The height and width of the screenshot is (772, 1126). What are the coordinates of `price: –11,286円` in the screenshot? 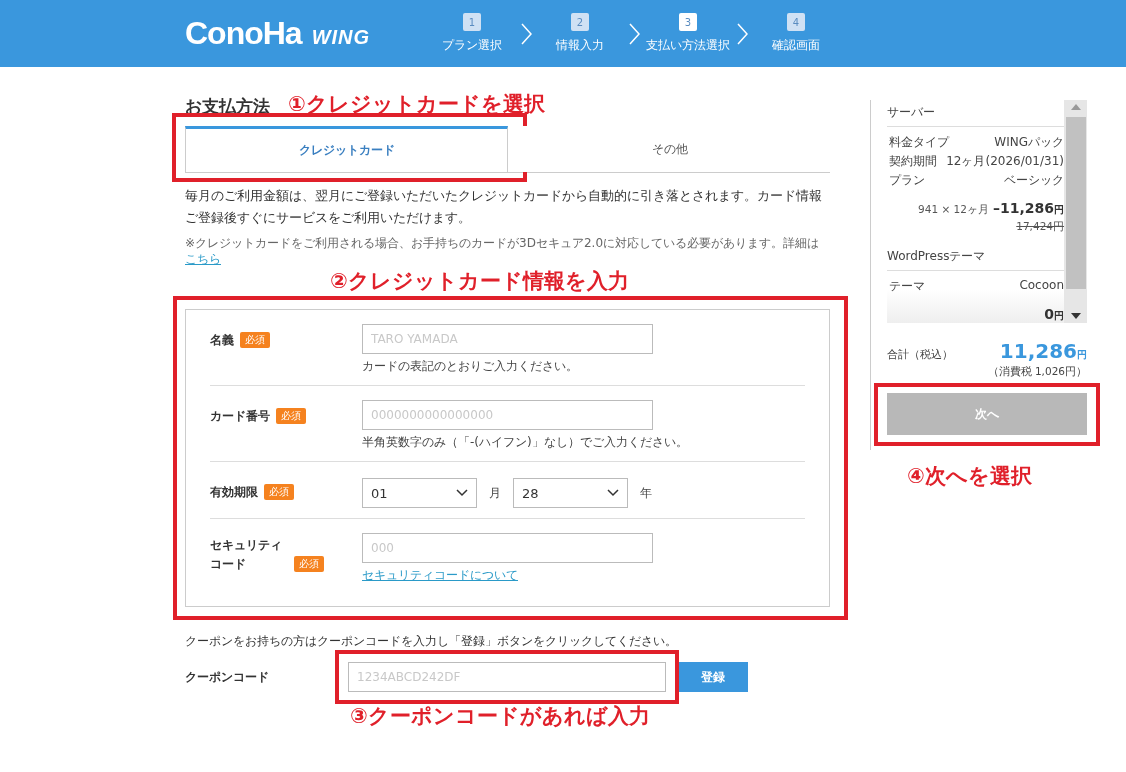 It's located at (1028, 208).